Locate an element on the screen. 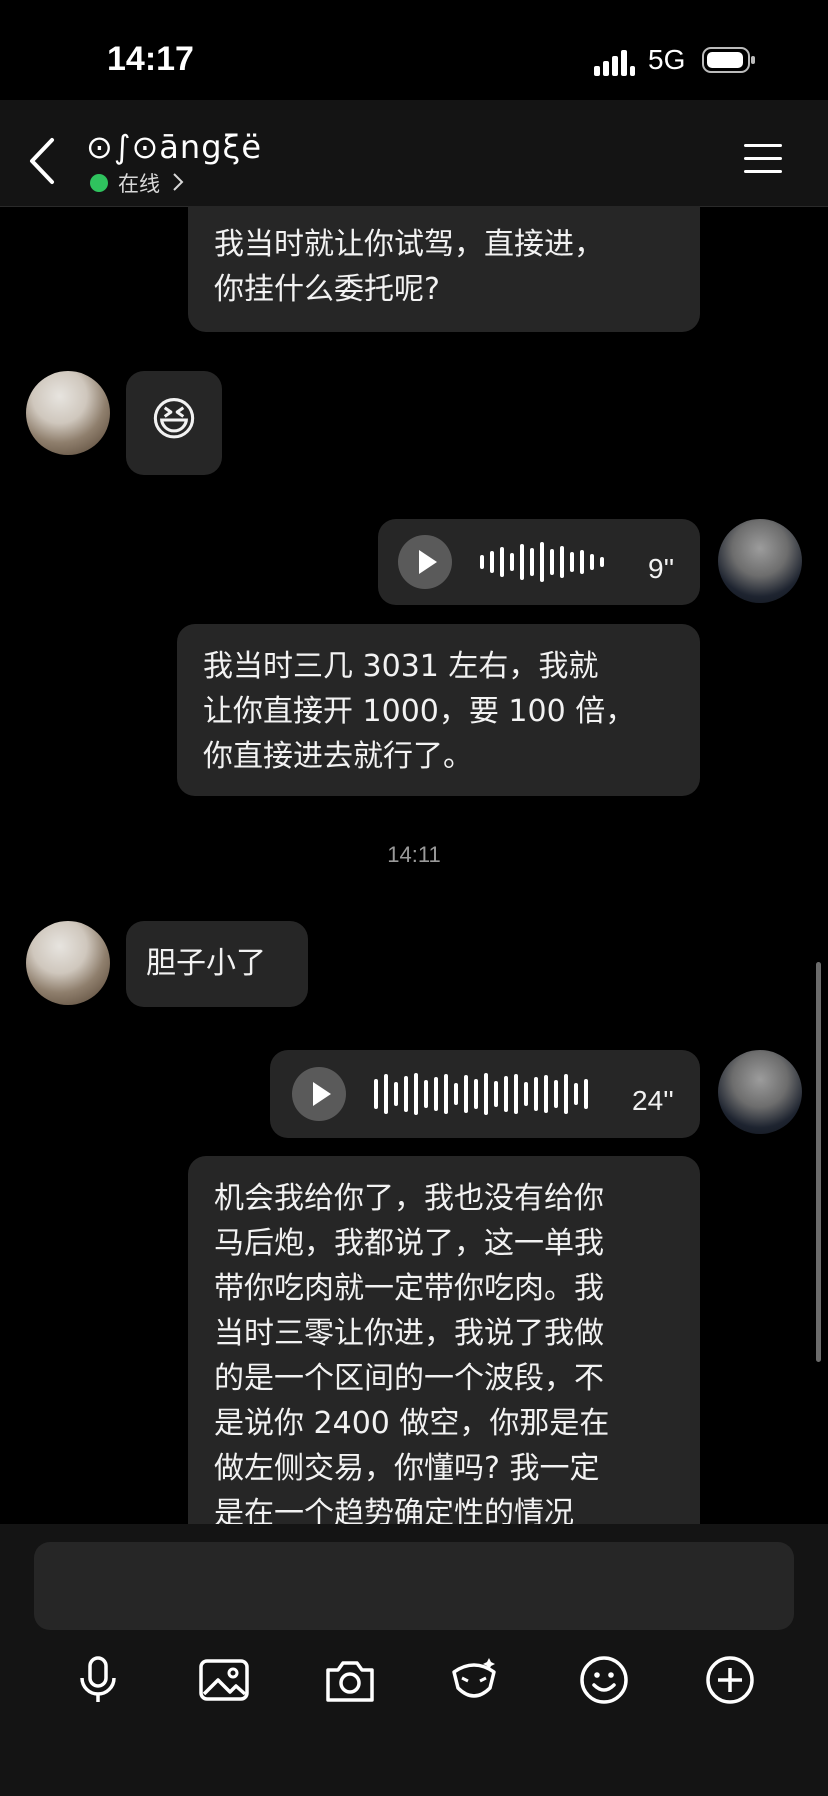 Image resolution: width=828 pixels, height=1796 pixels. battery-icon is located at coordinates (728, 60).